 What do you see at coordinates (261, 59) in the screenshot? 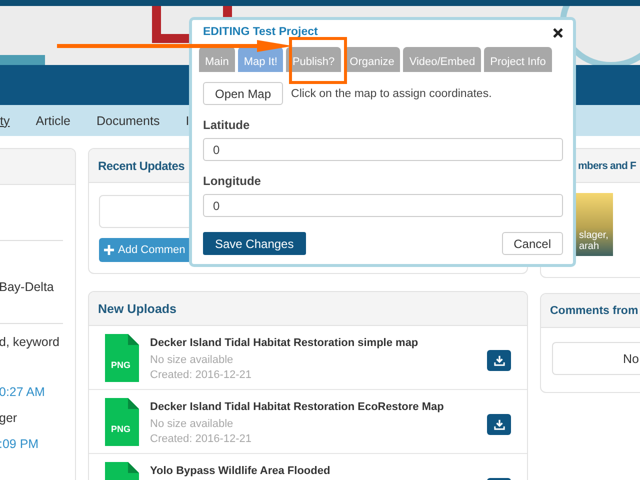
I see `tab: Map It!` at bounding box center [261, 59].